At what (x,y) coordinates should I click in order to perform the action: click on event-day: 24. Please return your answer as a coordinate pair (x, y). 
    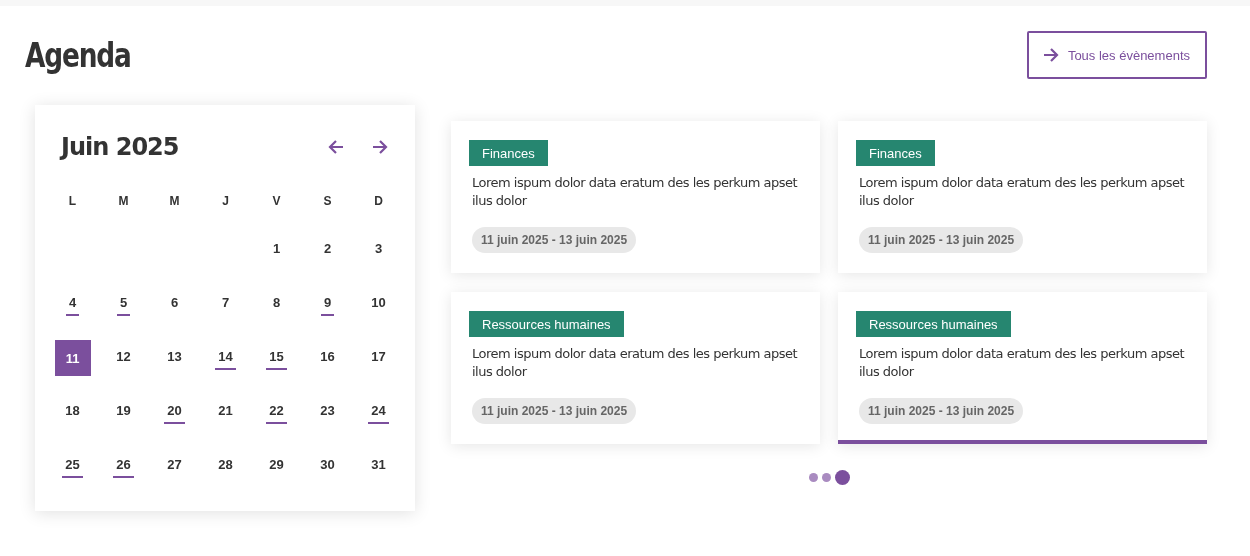
    Looking at the image, I should click on (378, 412).